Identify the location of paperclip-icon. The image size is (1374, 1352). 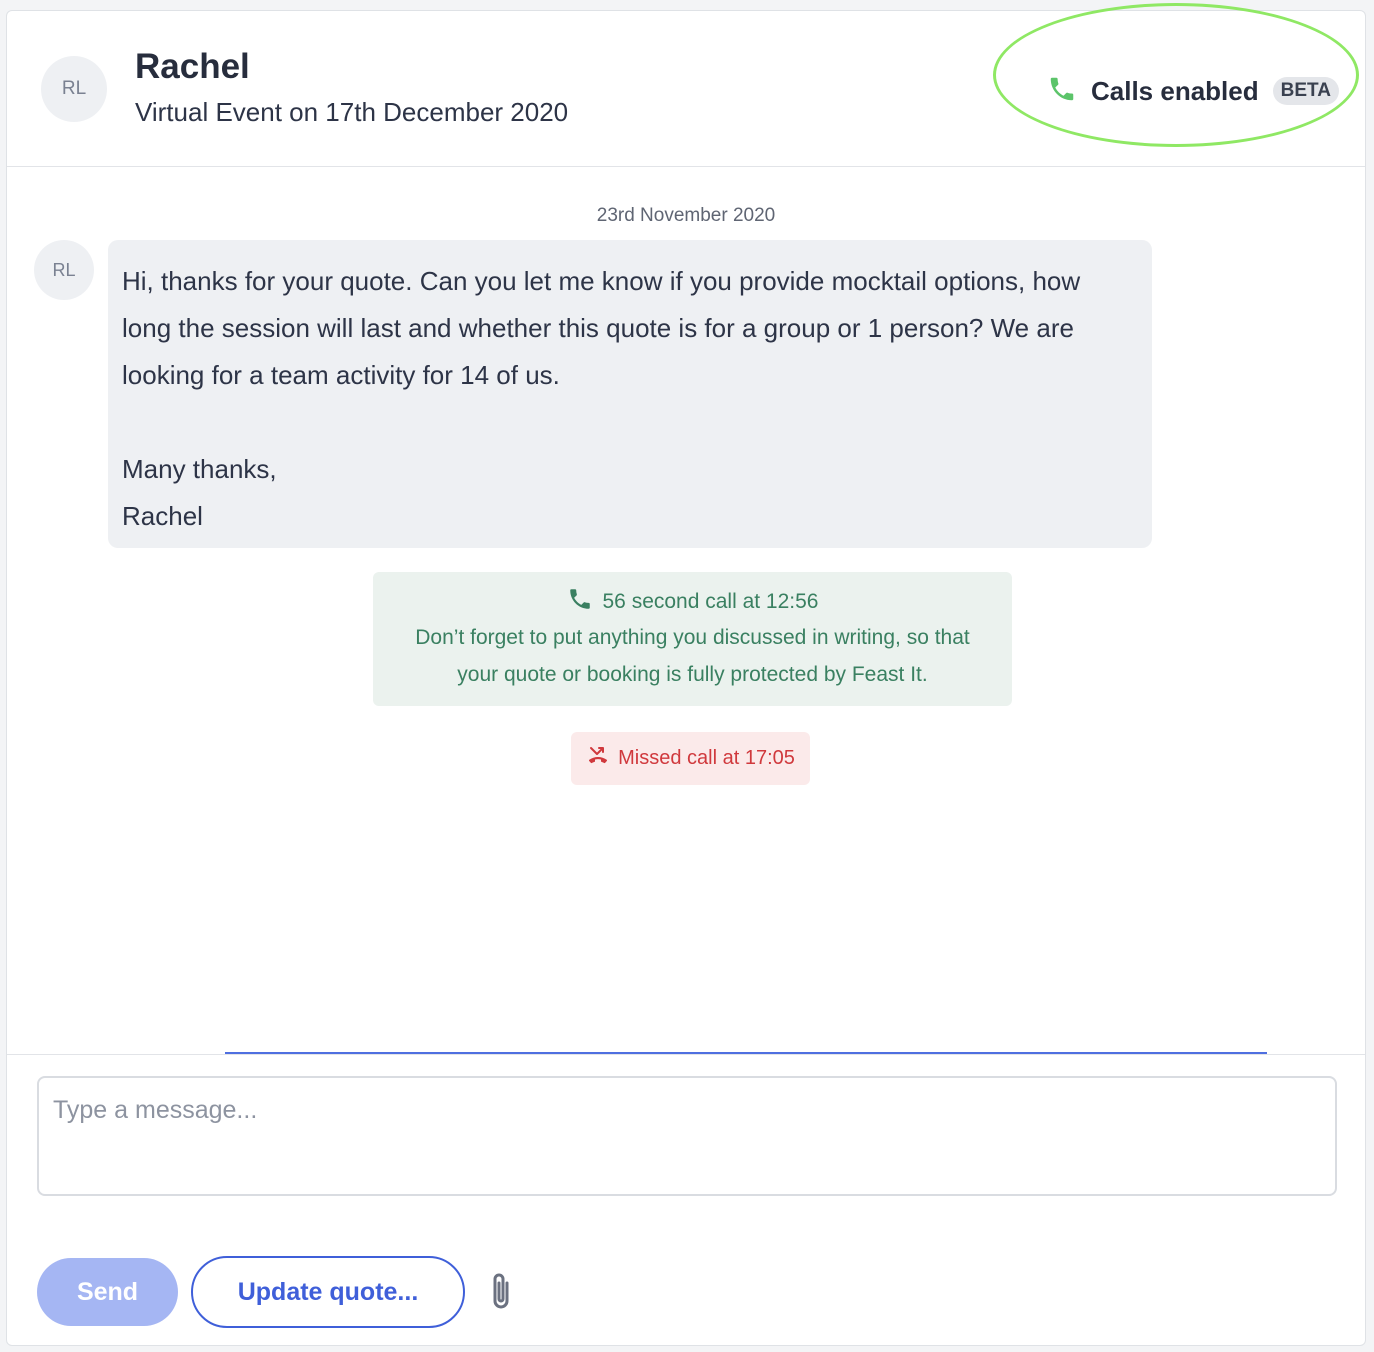
(501, 1291).